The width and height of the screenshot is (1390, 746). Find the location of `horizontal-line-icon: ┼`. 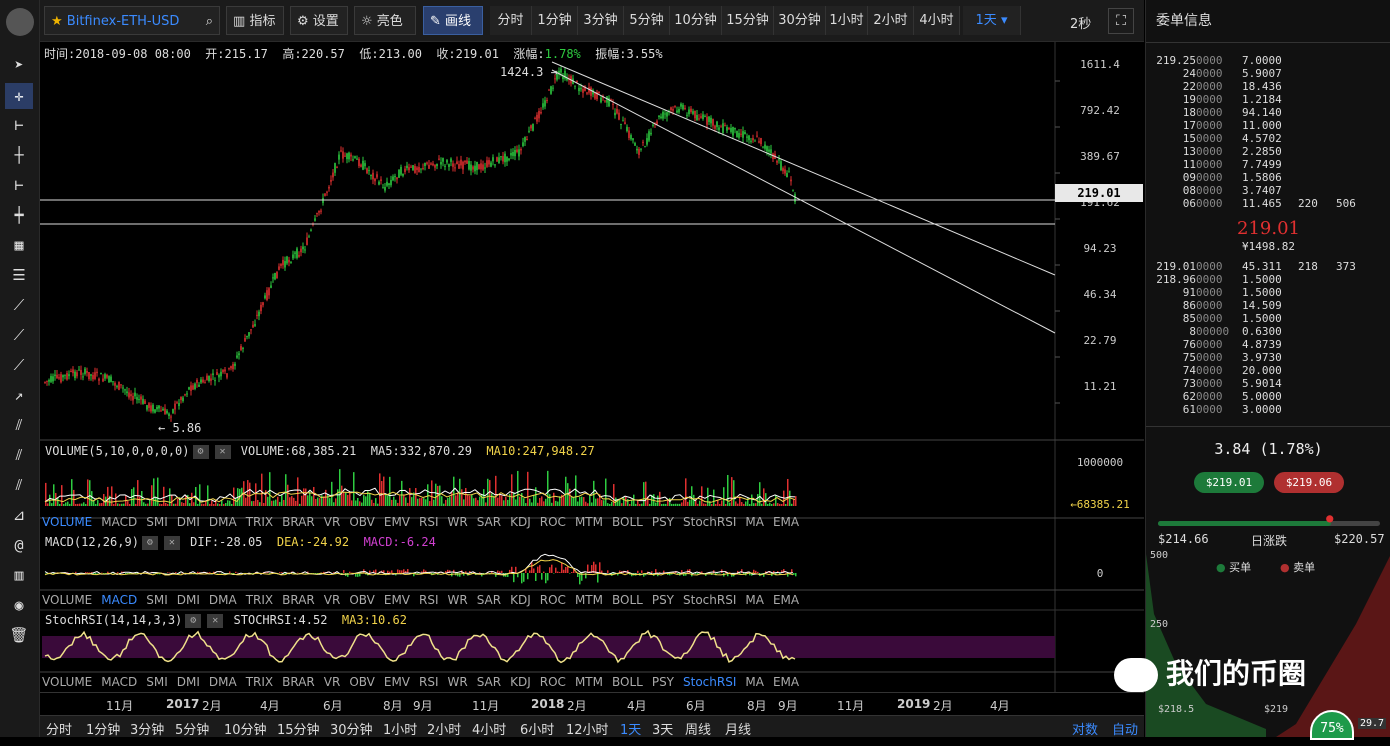

horizontal-line-icon: ┼ is located at coordinates (19, 155).